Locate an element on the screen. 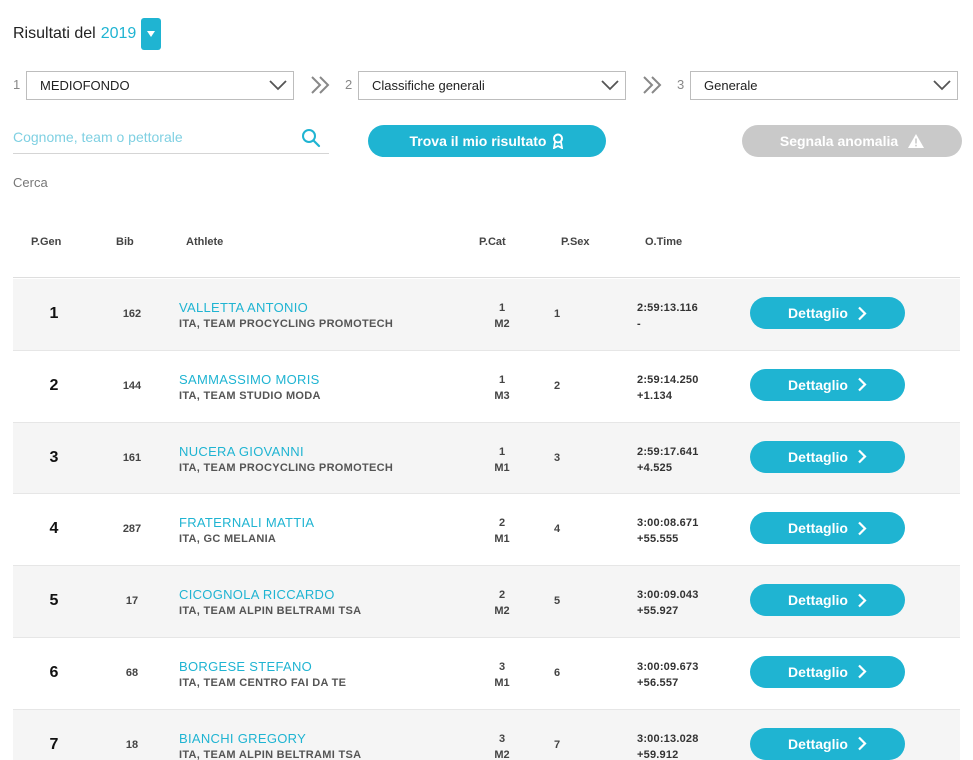 This screenshot has height=760, width=973. col-athlete: Athlete is located at coordinates (204, 242).